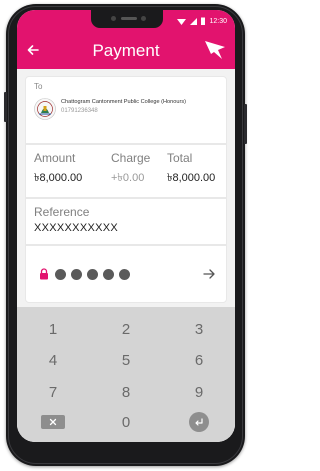 This screenshot has width=320, height=471. Describe the element at coordinates (131, 158) in the screenshot. I see `charge-label: Charge` at that location.